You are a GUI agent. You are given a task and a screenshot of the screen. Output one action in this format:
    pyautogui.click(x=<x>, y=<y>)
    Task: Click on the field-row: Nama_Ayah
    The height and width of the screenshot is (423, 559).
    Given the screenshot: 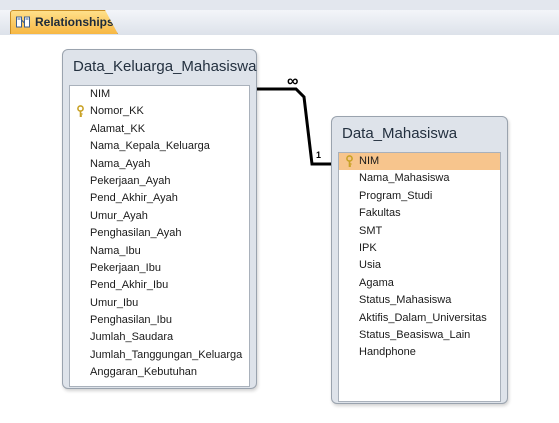 What is the action you would take?
    pyautogui.click(x=159, y=164)
    